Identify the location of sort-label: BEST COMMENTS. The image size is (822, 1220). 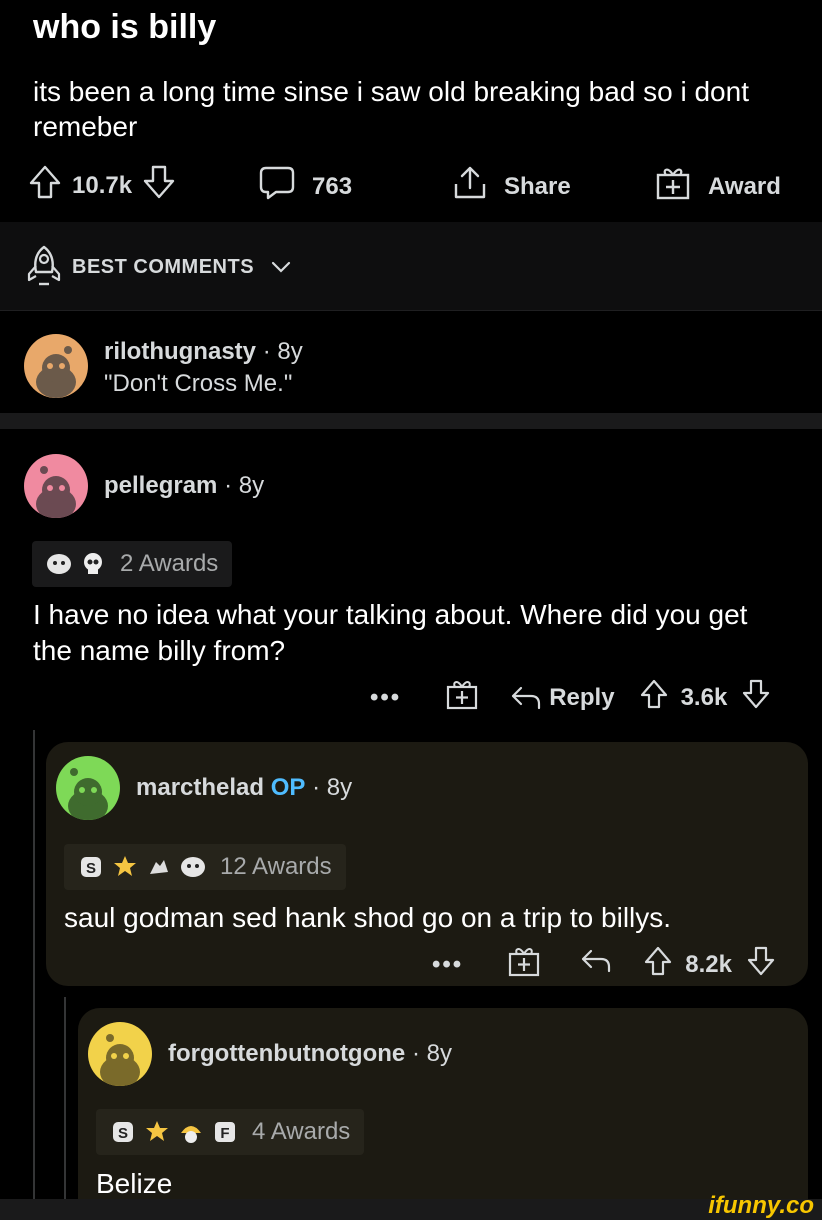
(163, 267).